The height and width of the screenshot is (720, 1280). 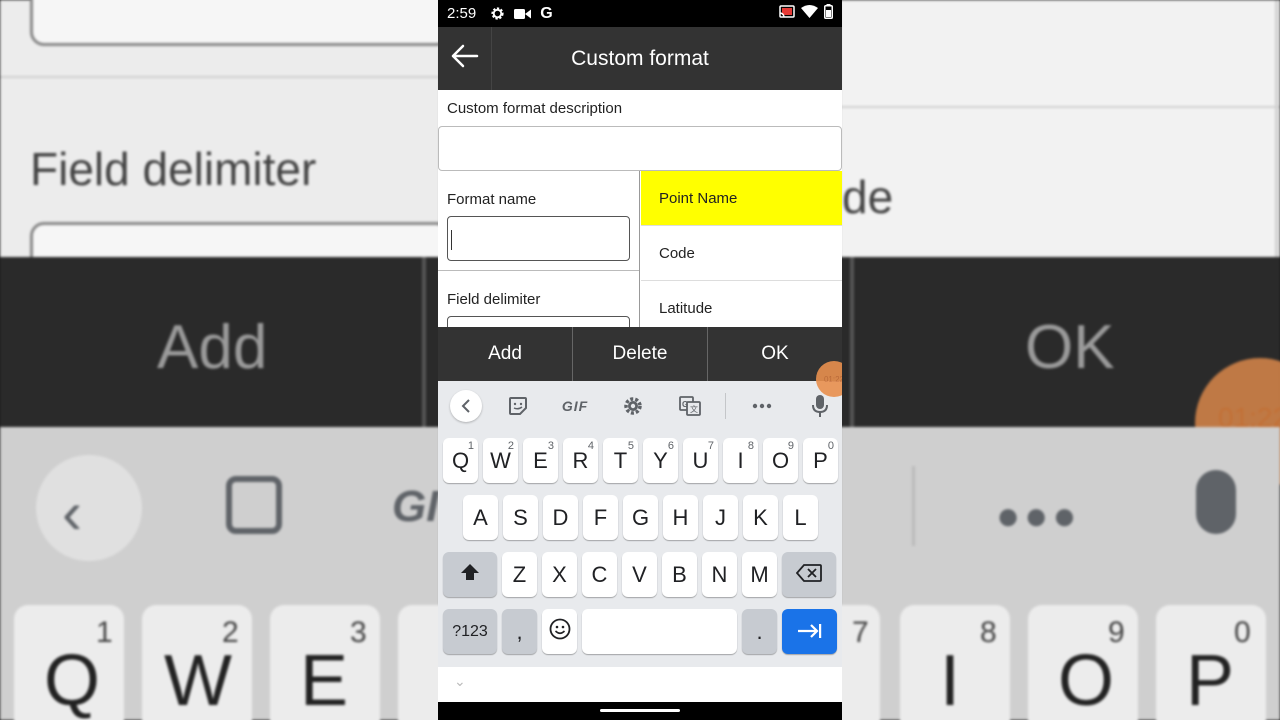 What do you see at coordinates (580, 460) in the screenshot?
I see `key-r: R4` at bounding box center [580, 460].